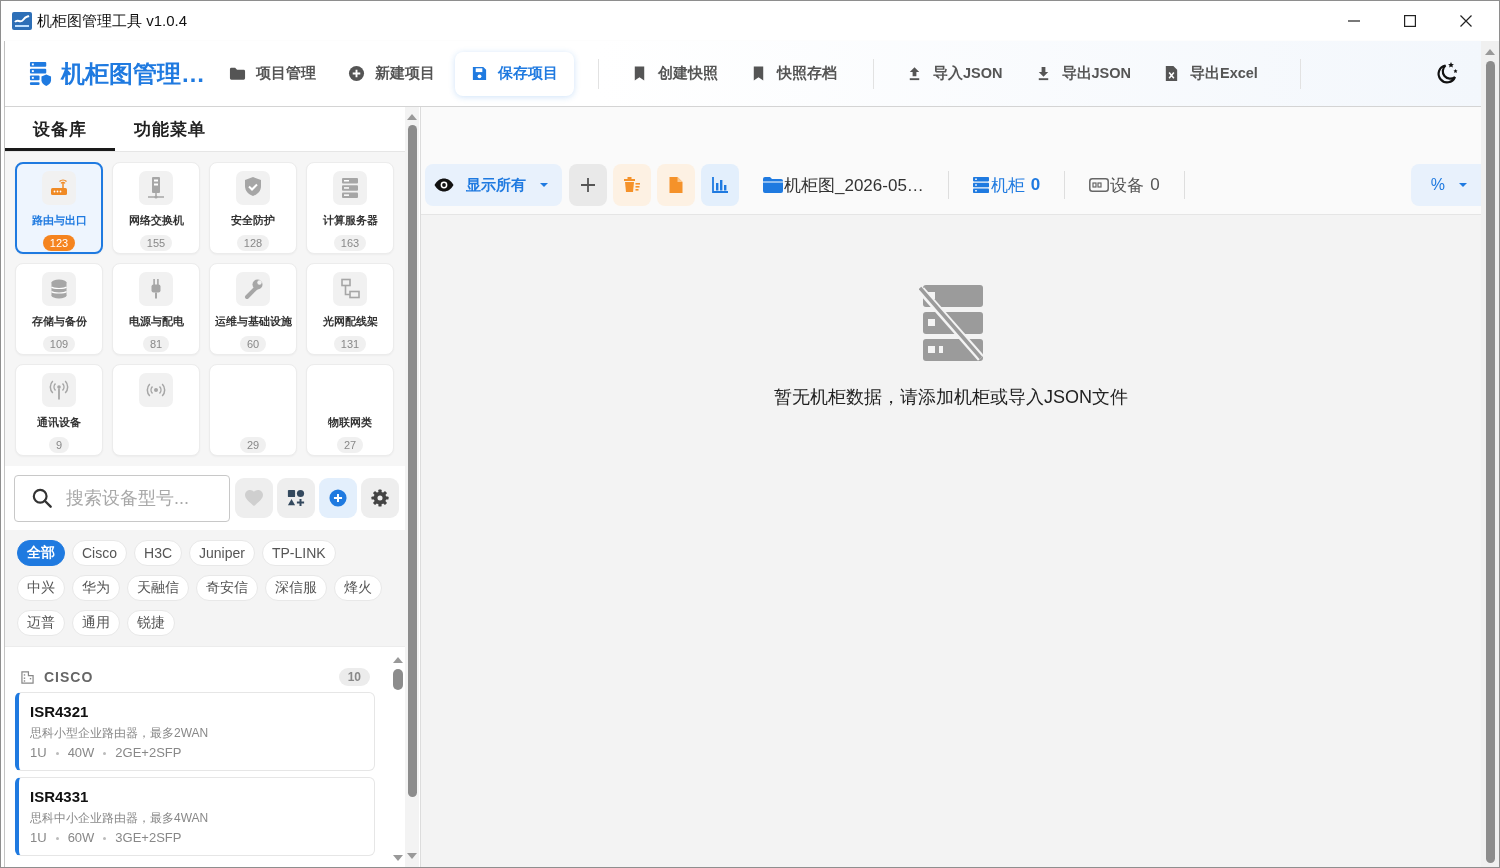 This screenshot has width=1500, height=868. Describe the element at coordinates (350, 309) in the screenshot. I see `category-card: 光网配线架 131` at that location.